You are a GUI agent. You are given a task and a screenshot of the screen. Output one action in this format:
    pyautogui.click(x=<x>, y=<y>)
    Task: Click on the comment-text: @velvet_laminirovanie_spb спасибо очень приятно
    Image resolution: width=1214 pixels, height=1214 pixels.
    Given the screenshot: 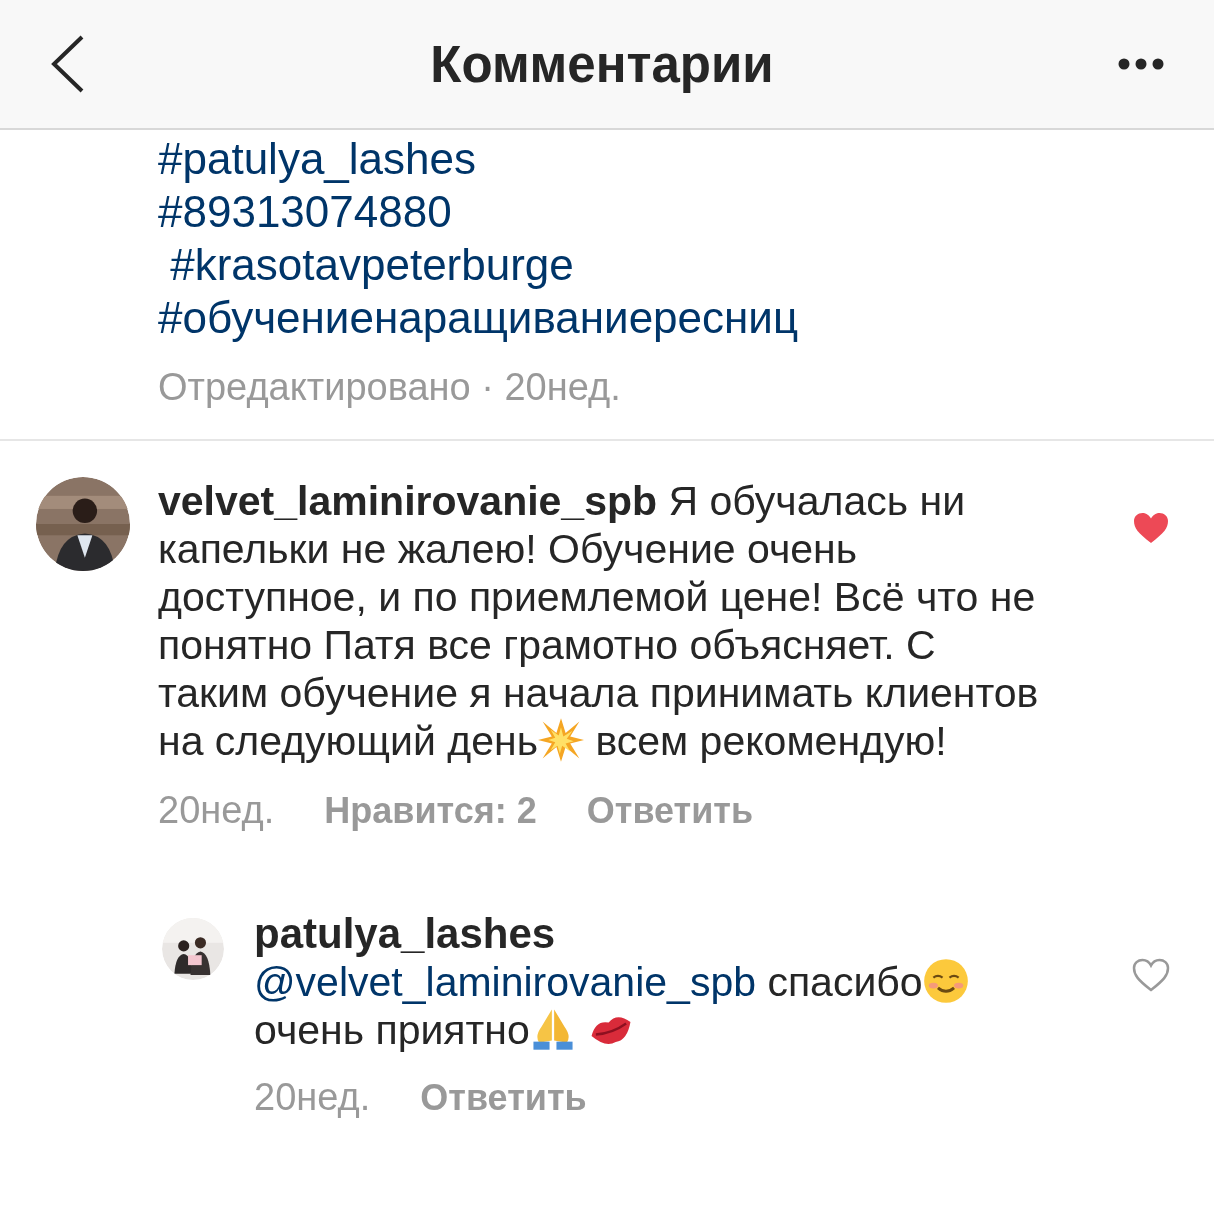 What is the action you would take?
    pyautogui.click(x=651, y=1006)
    